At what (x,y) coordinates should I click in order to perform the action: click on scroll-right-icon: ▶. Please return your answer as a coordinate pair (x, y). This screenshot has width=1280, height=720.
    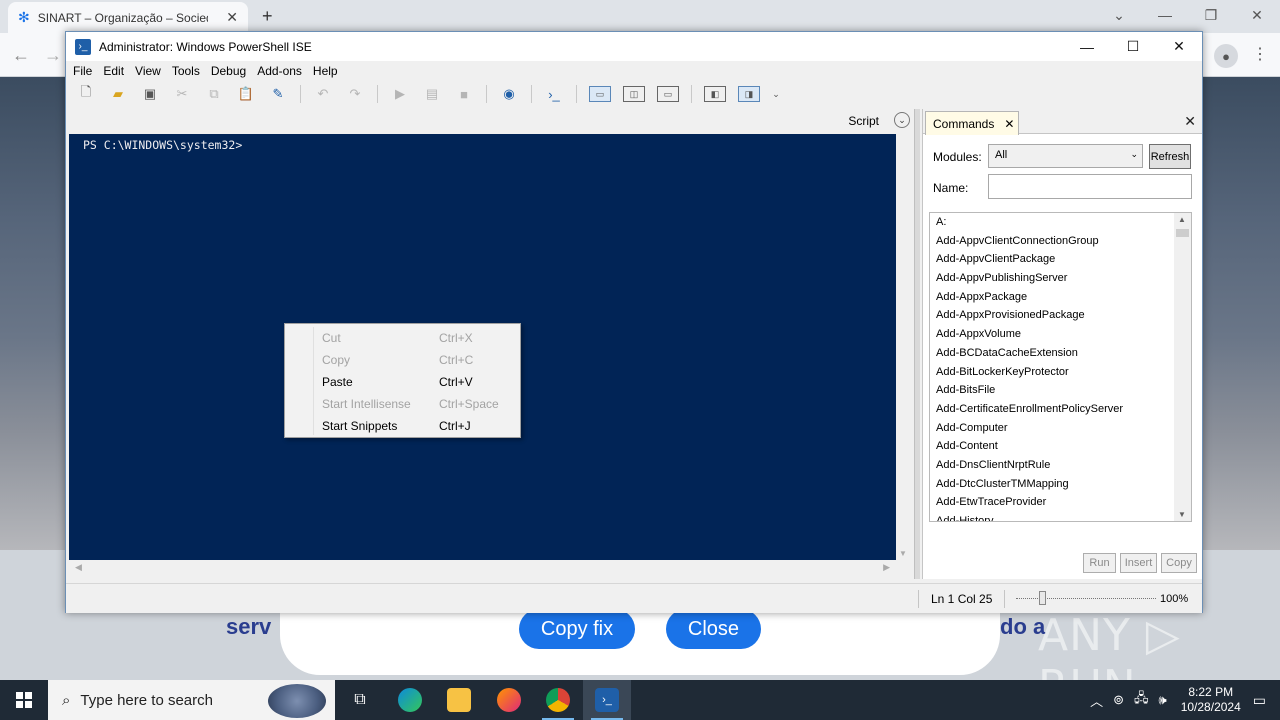
    Looking at the image, I should click on (886, 567).